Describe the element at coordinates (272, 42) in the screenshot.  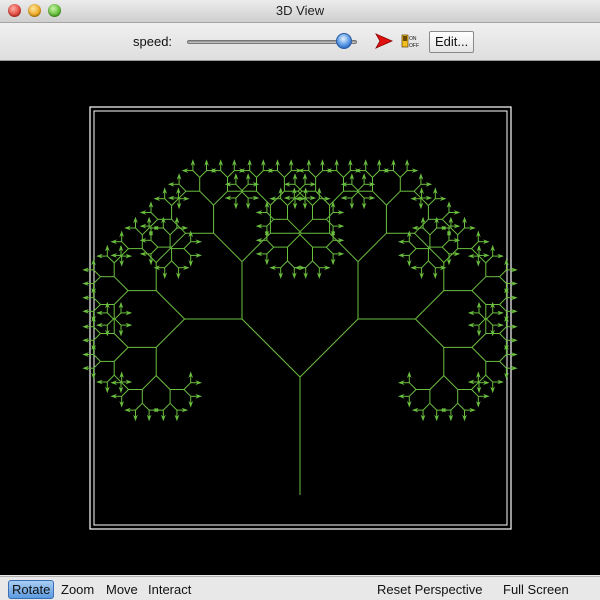
I see `speed-slider-track` at that location.